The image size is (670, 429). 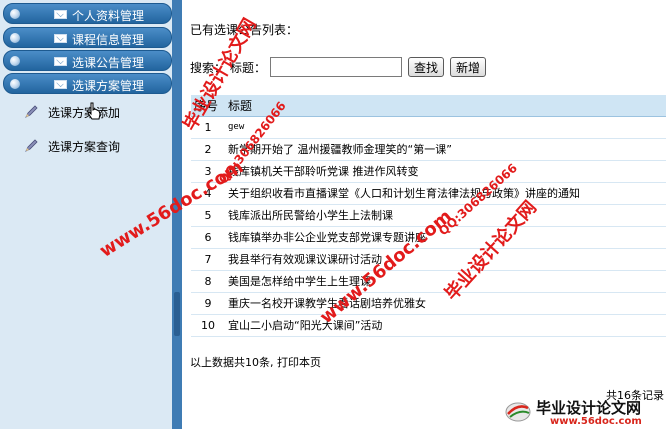 What do you see at coordinates (208, 303) in the screenshot?
I see `row-number: 9` at bounding box center [208, 303].